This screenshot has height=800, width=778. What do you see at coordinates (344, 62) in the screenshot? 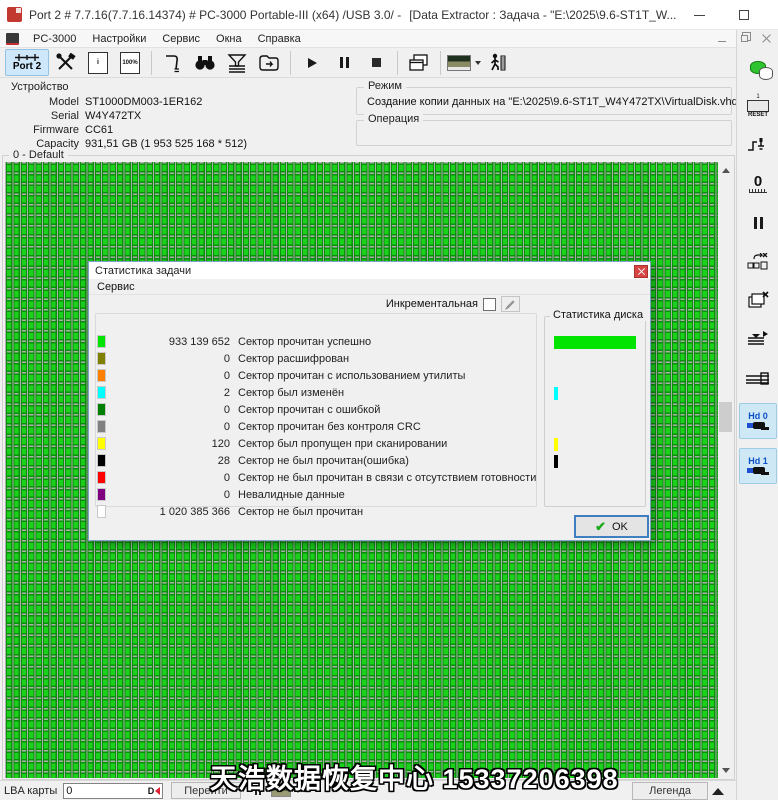
I see `pause-button` at bounding box center [344, 62].